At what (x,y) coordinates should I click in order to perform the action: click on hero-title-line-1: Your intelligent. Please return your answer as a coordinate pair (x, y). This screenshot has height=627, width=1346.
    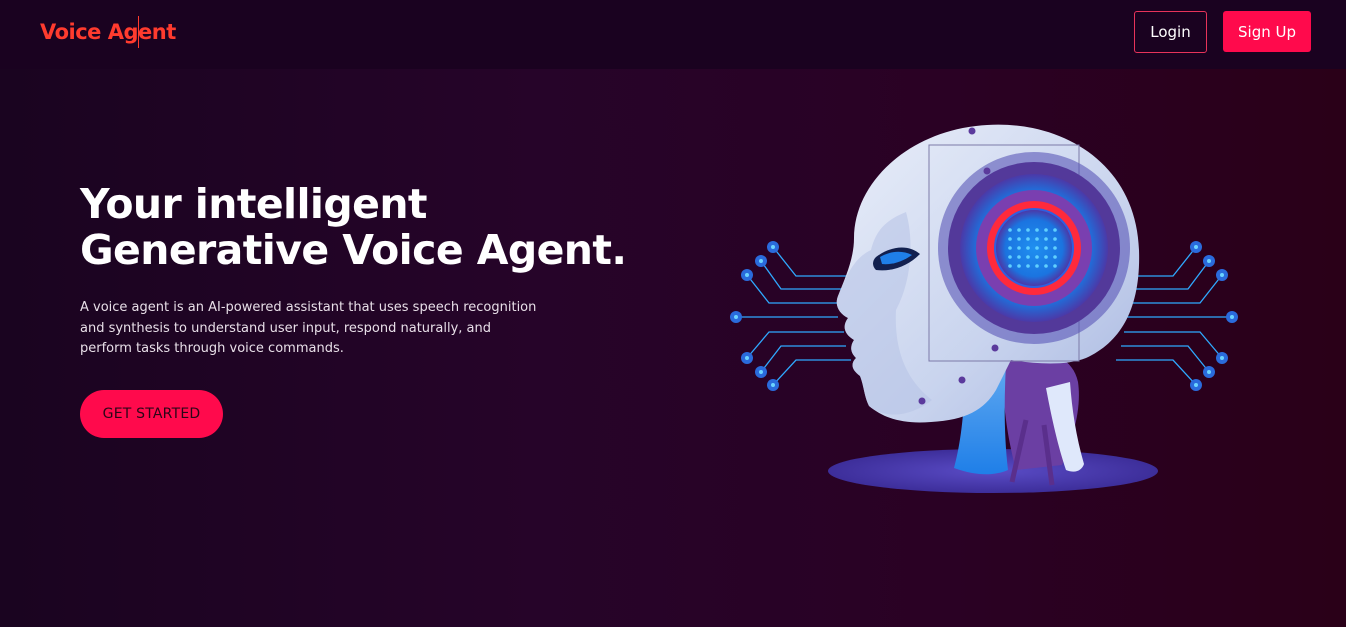
    Looking at the image, I should click on (254, 204).